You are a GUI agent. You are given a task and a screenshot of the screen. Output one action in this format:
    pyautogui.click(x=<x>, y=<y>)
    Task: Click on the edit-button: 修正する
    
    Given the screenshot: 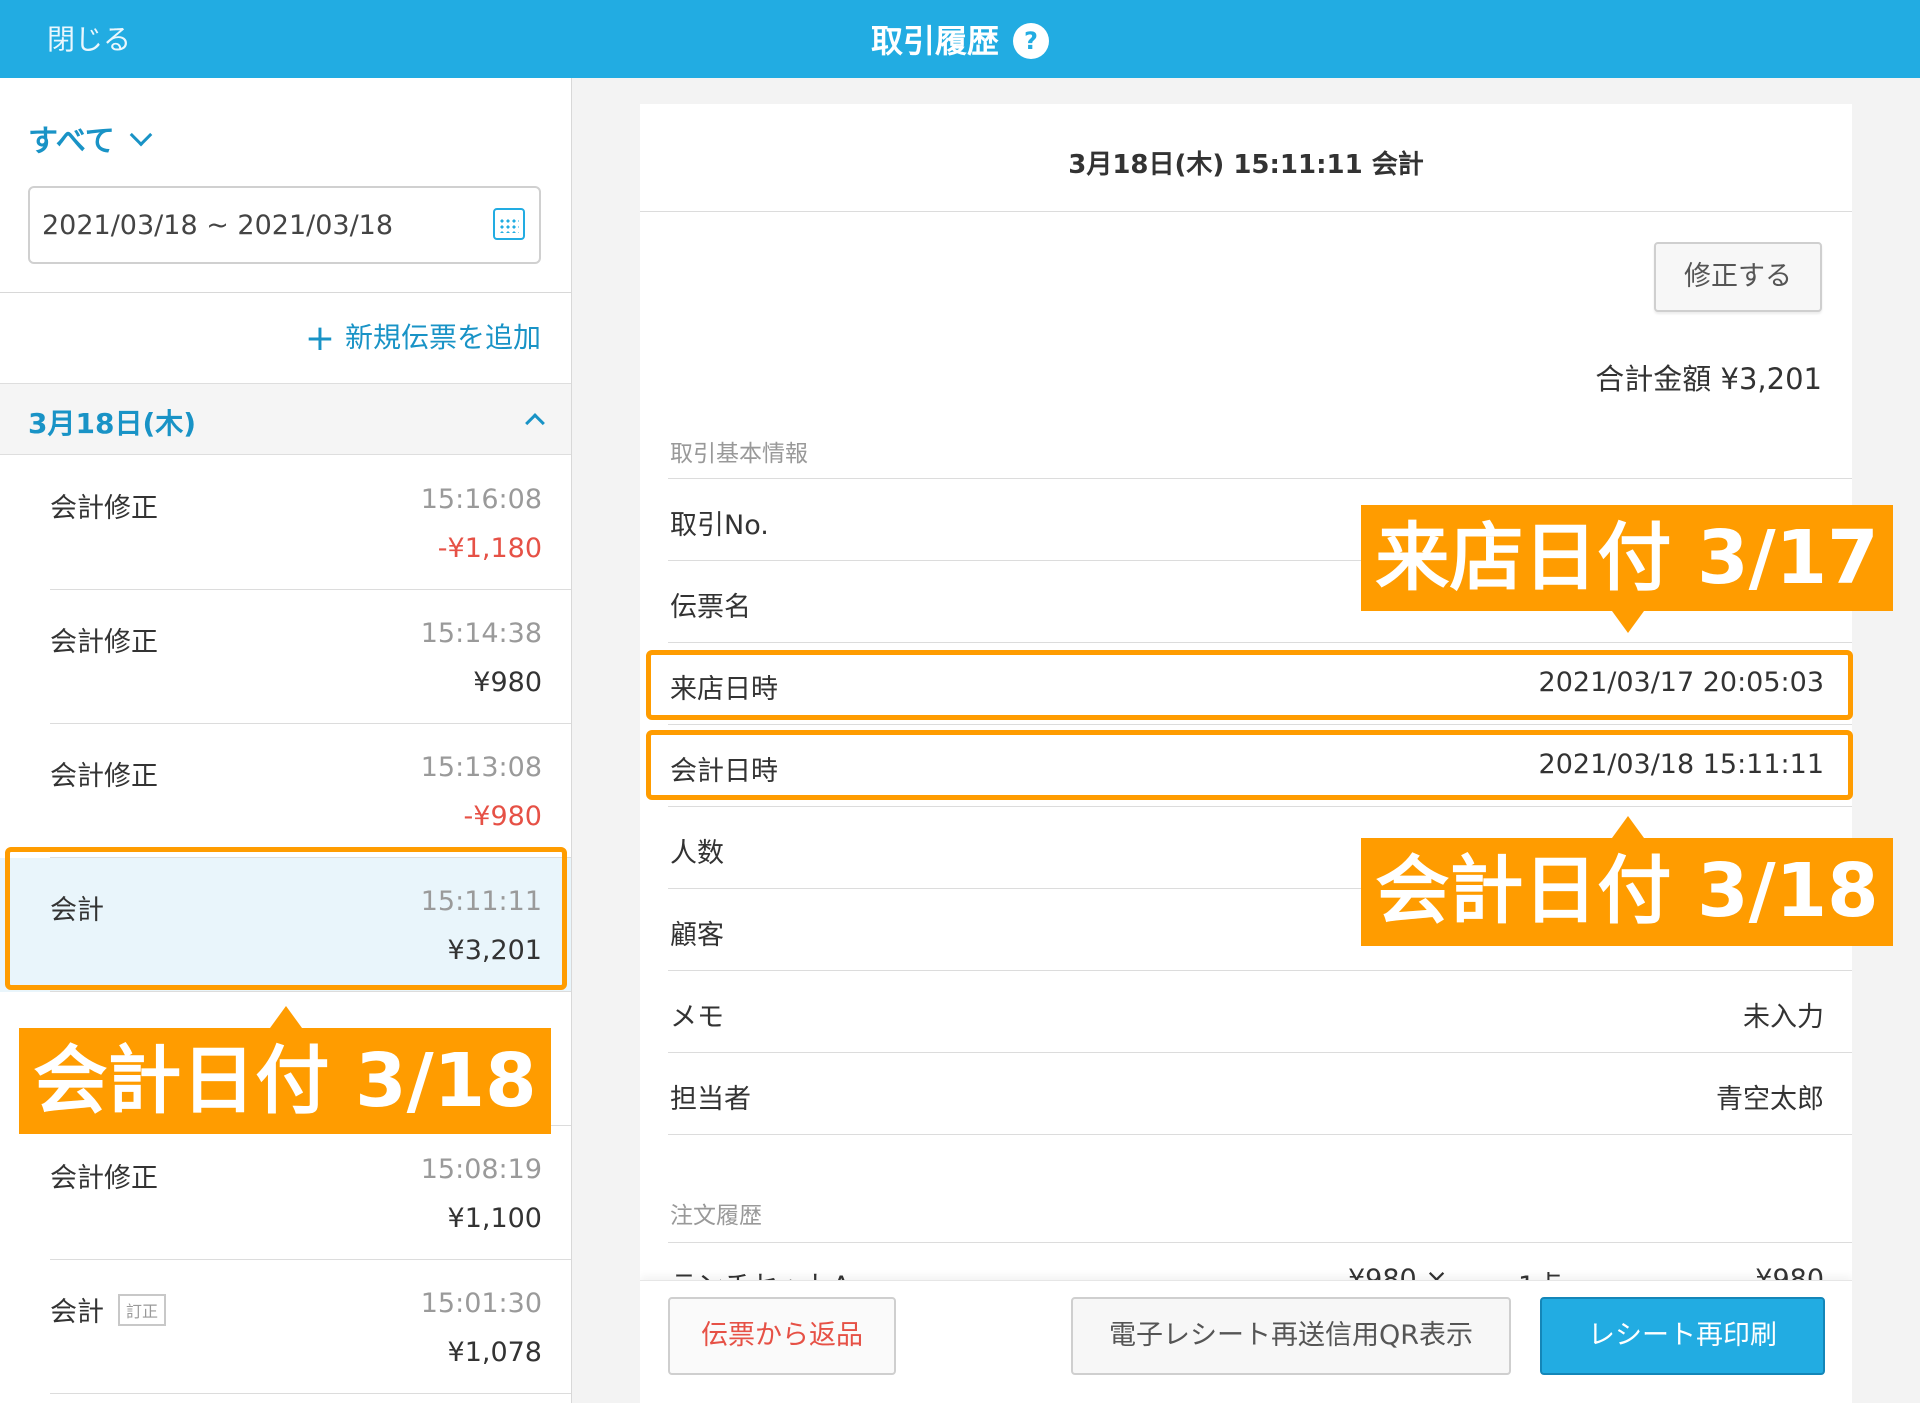 What is the action you would take?
    pyautogui.click(x=1738, y=277)
    